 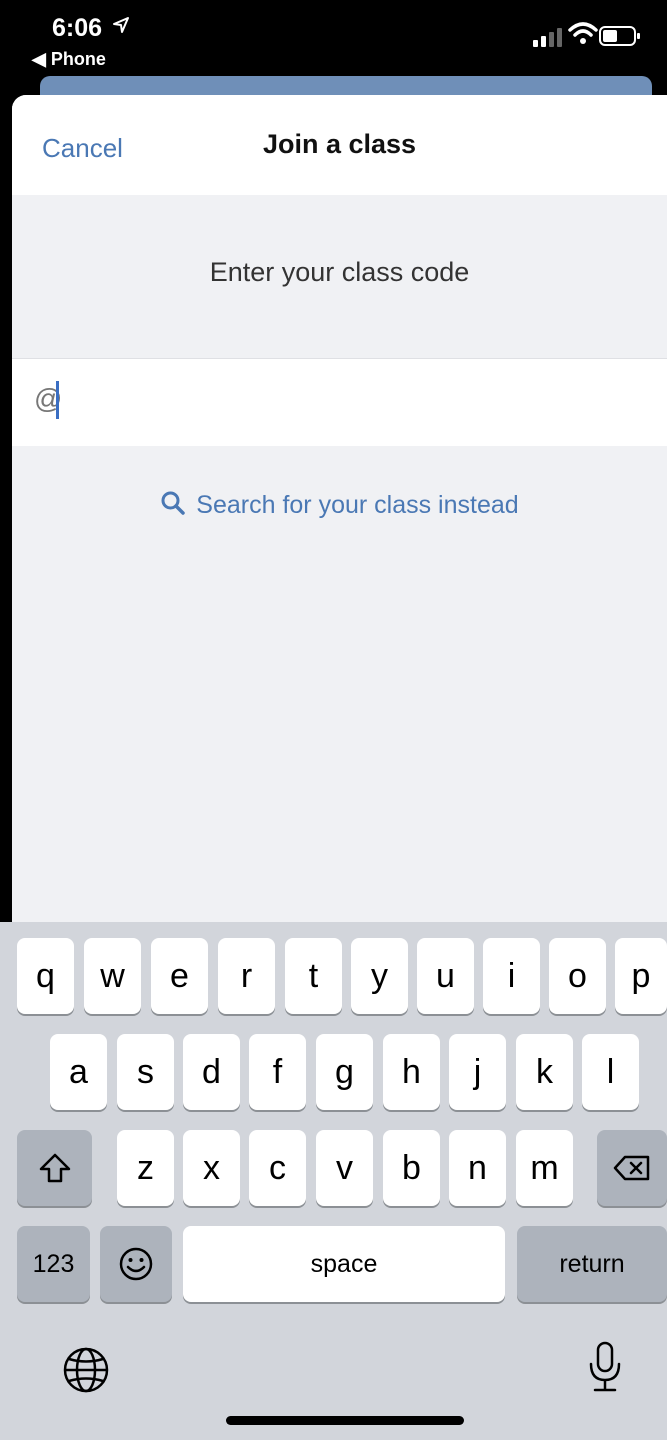 I want to click on back-to-app-link: ◀ Phone, so click(x=69, y=59).